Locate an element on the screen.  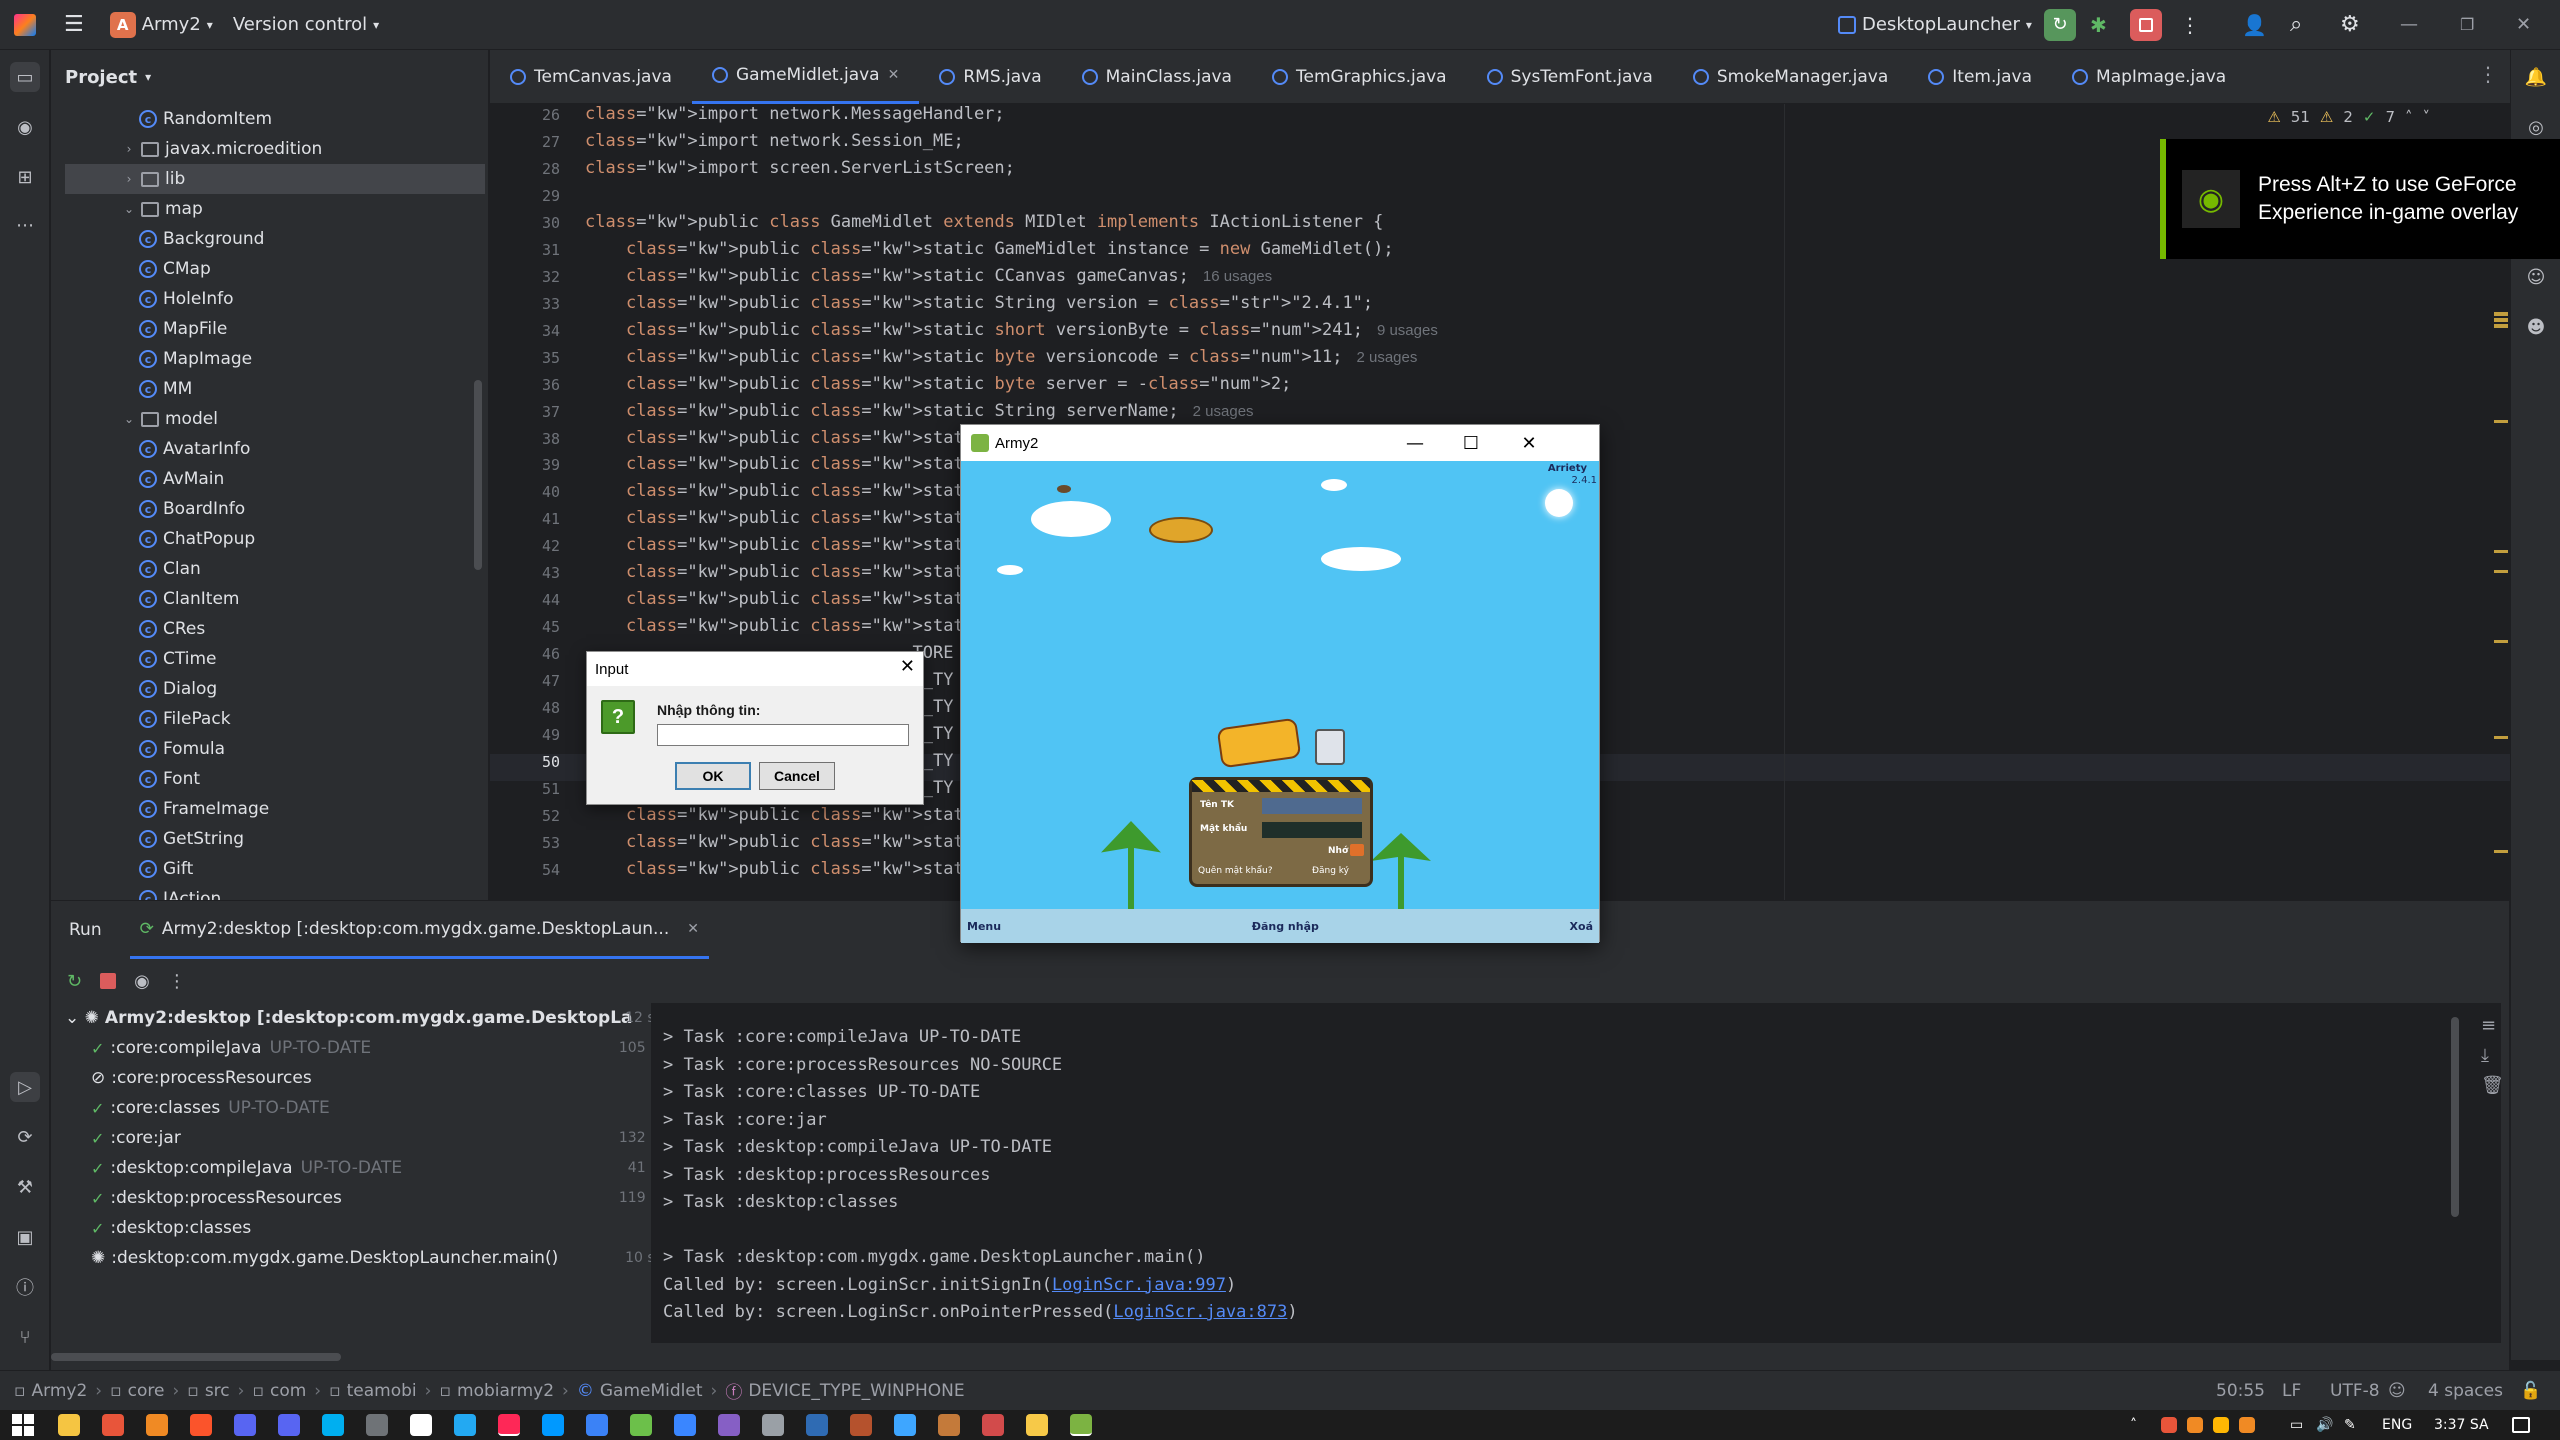
virtualbox-icon is located at coordinates (817, 1425).